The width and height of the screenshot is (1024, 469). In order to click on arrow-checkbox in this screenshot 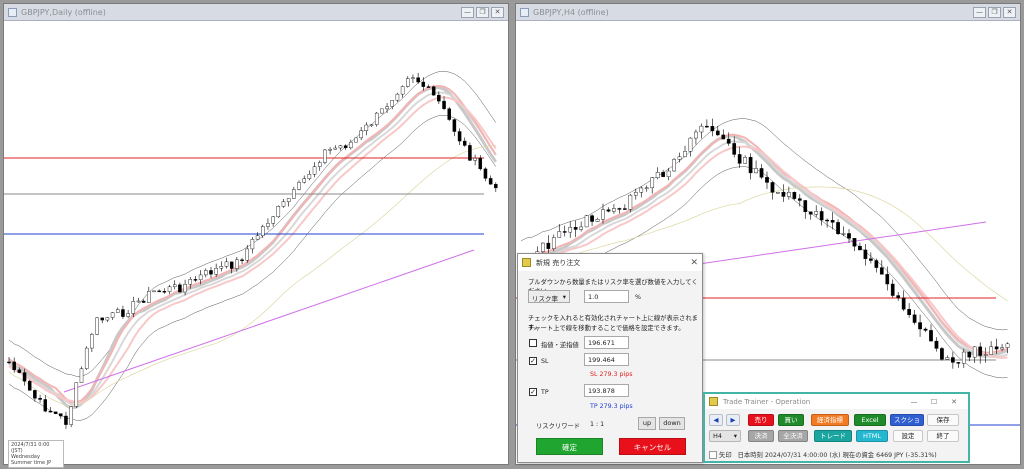, I will do `click(713, 455)`.